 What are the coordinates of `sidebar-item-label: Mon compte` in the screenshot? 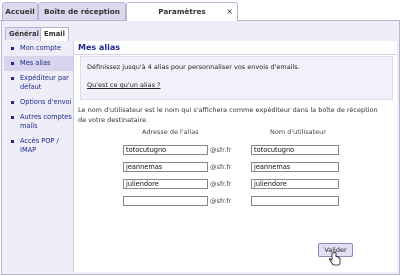 It's located at (40, 48).